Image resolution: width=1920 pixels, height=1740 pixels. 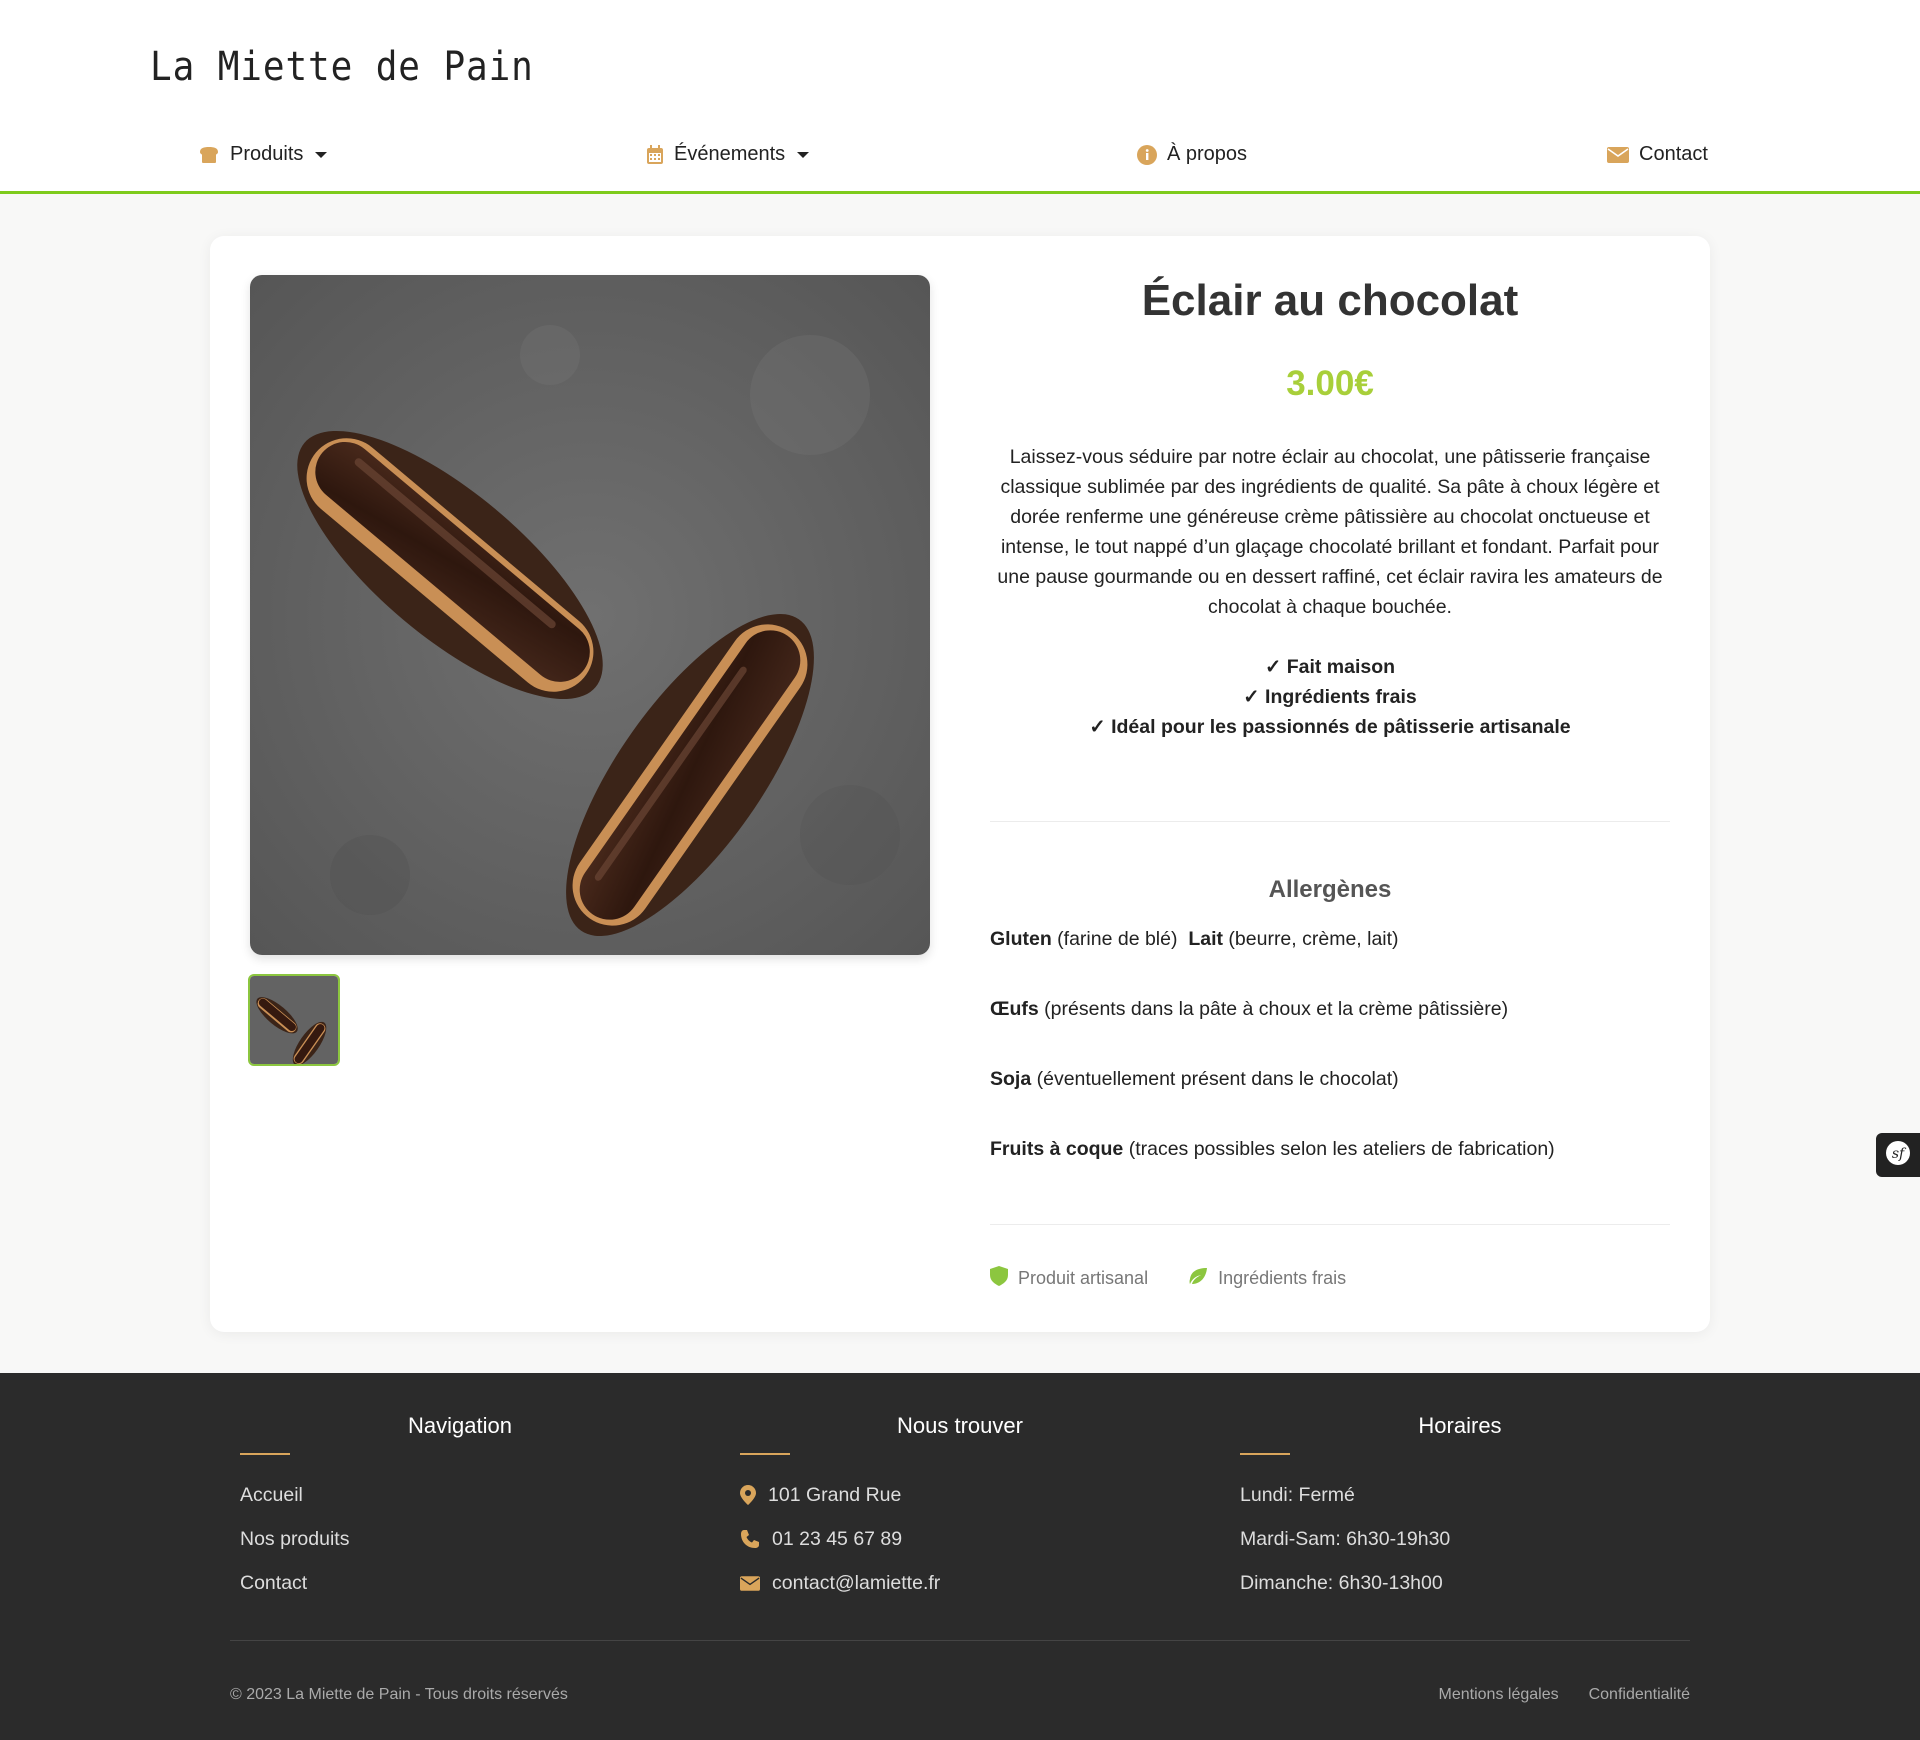 What do you see at coordinates (655, 154) in the screenshot?
I see `calendar-icon` at bounding box center [655, 154].